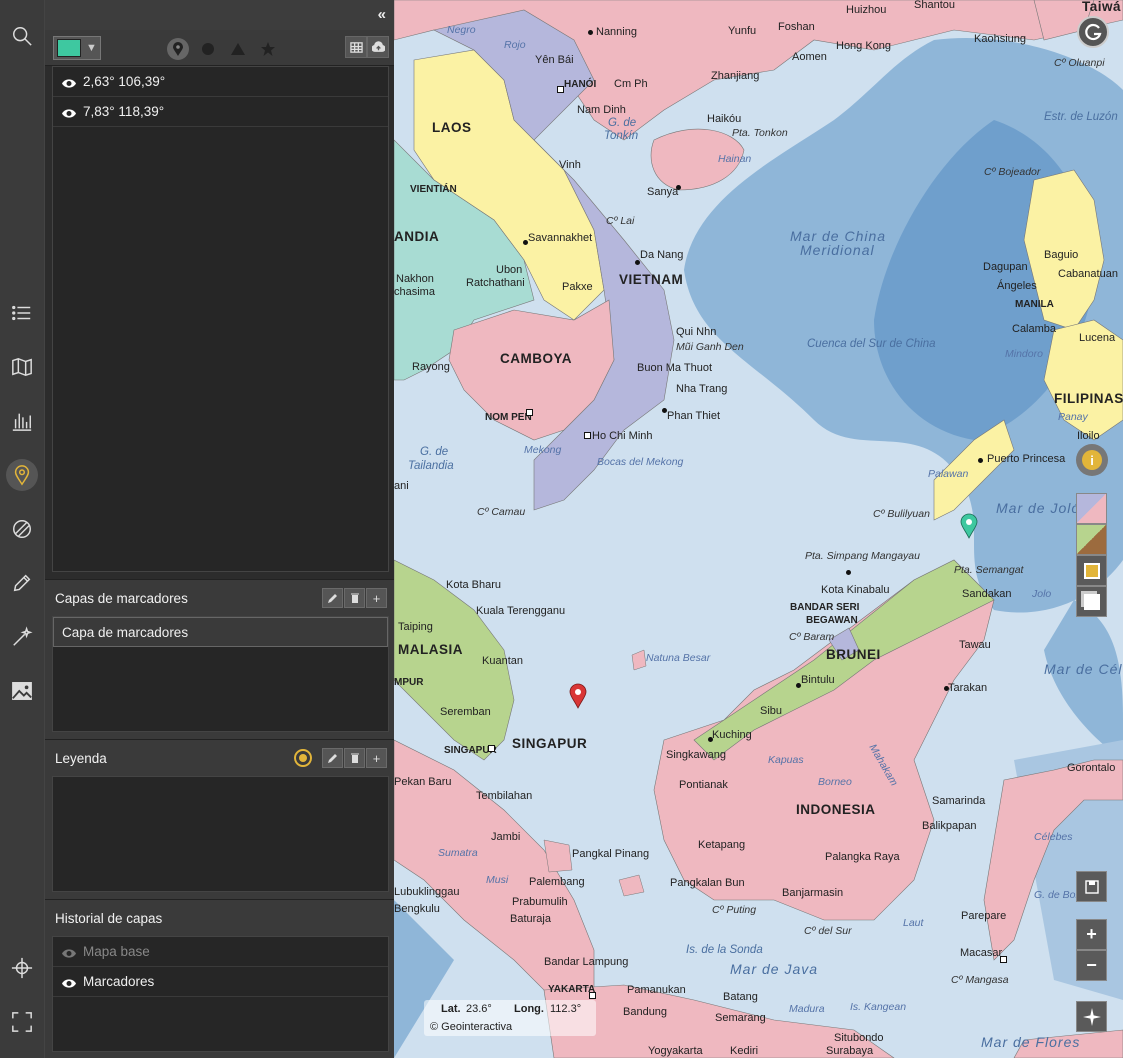  What do you see at coordinates (1073, 417) in the screenshot?
I see `sea-label: Panay` at bounding box center [1073, 417].